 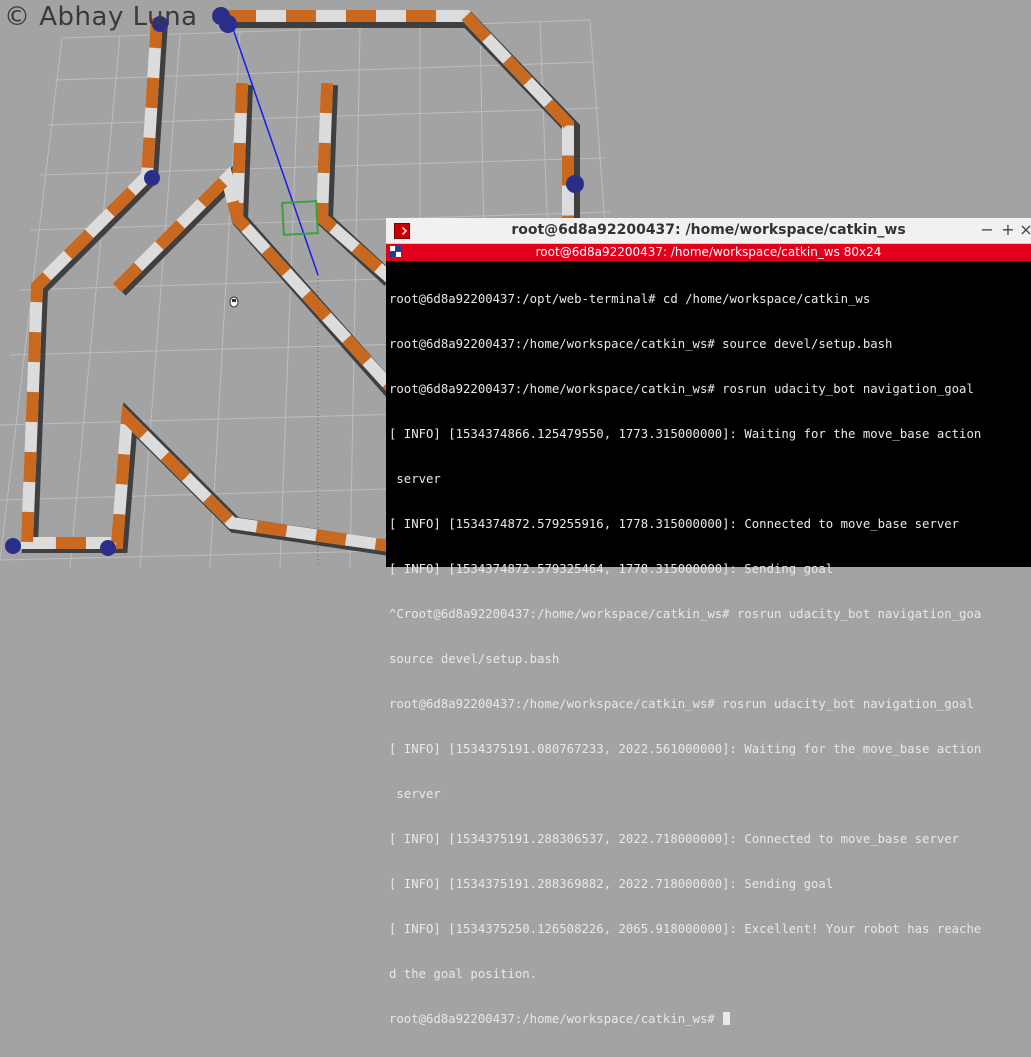 What do you see at coordinates (300, 218) in the screenshot?
I see `goal-marker` at bounding box center [300, 218].